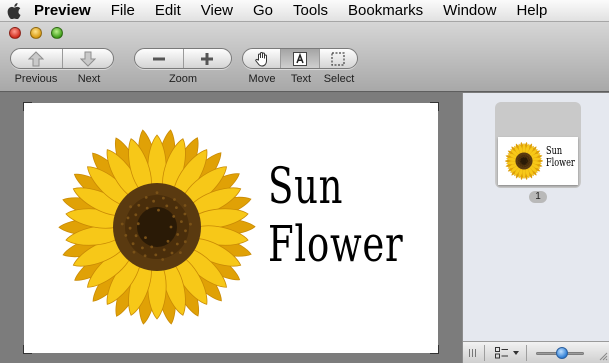 Image resolution: width=609 pixels, height=363 pixels. Describe the element at coordinates (63, 11) in the screenshot. I see `menu-app-preview: Preview` at that location.